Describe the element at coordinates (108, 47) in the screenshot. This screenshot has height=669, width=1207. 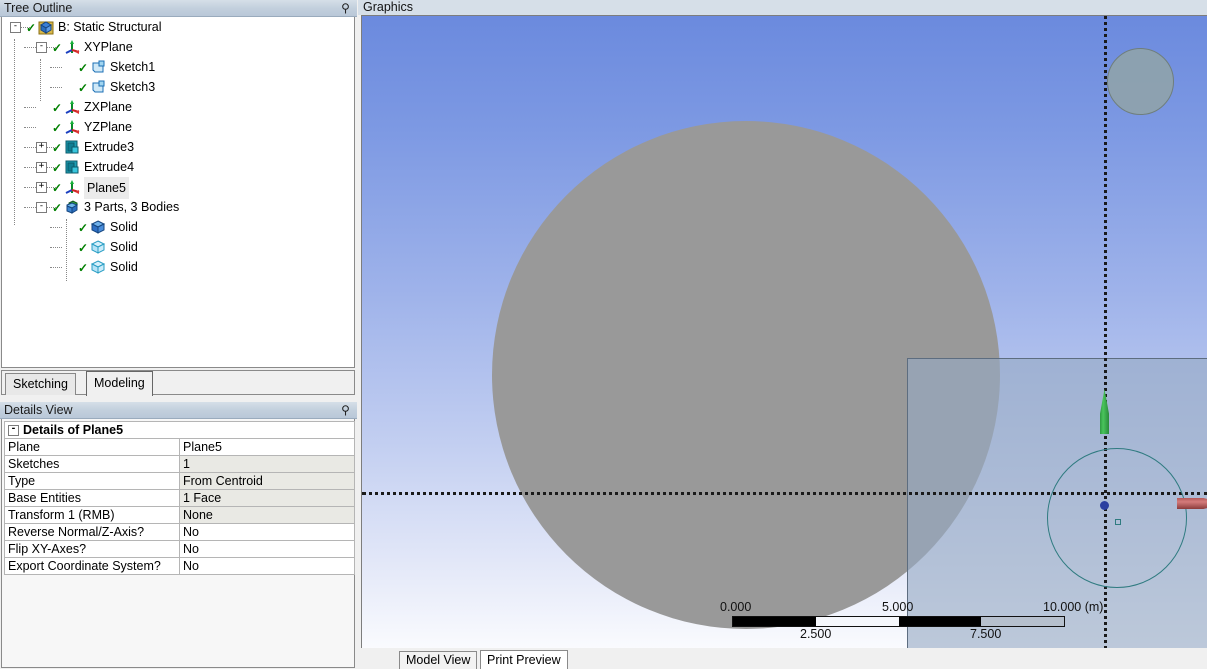
I see `tree-node-label: XYPlane` at that location.